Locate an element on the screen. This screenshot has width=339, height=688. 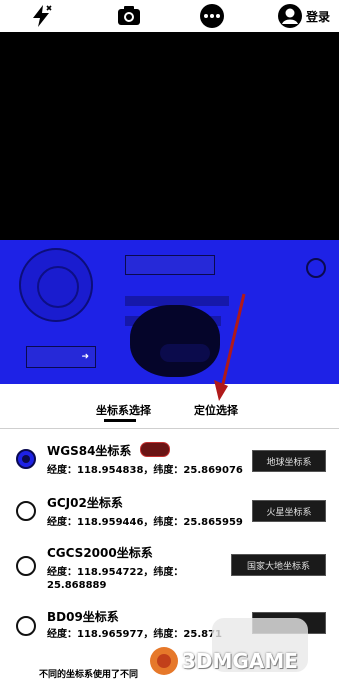
coord-values: 经度：118.965977，纬度：25.871 is located at coordinates (135, 634).